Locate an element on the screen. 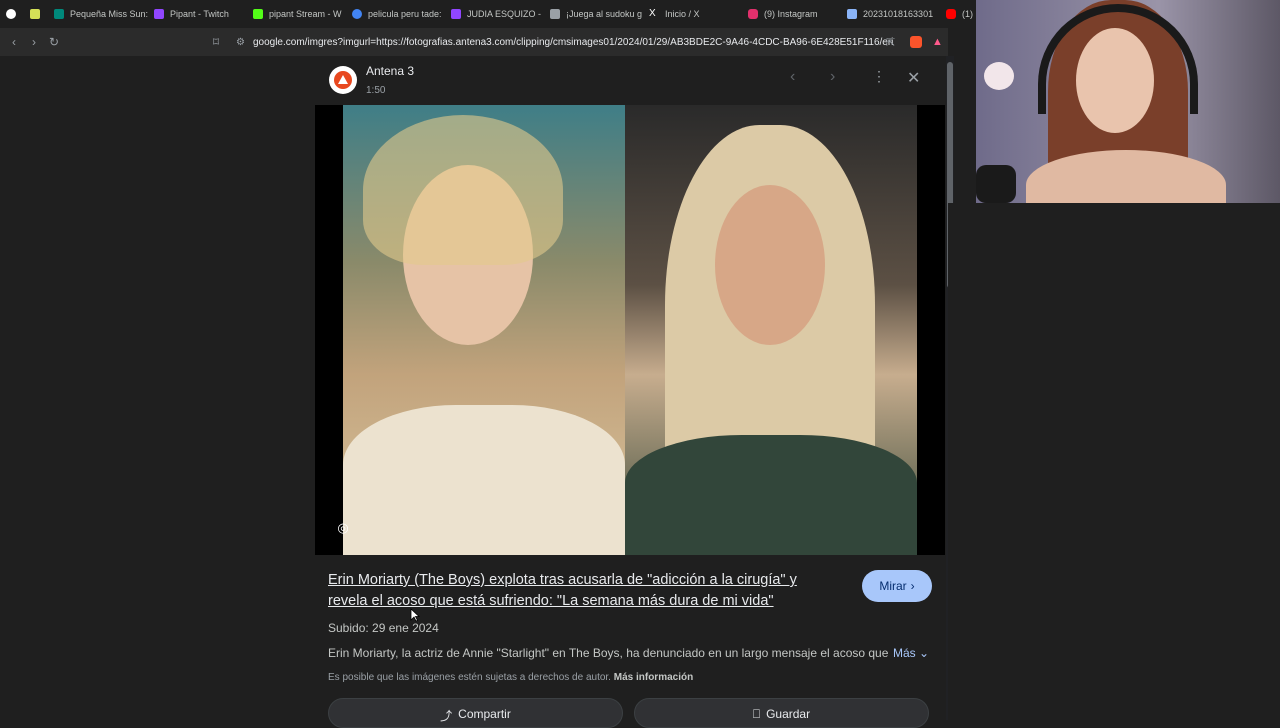 The height and width of the screenshot is (728, 1280). share-button: ⤴ Compartir is located at coordinates (475, 713).